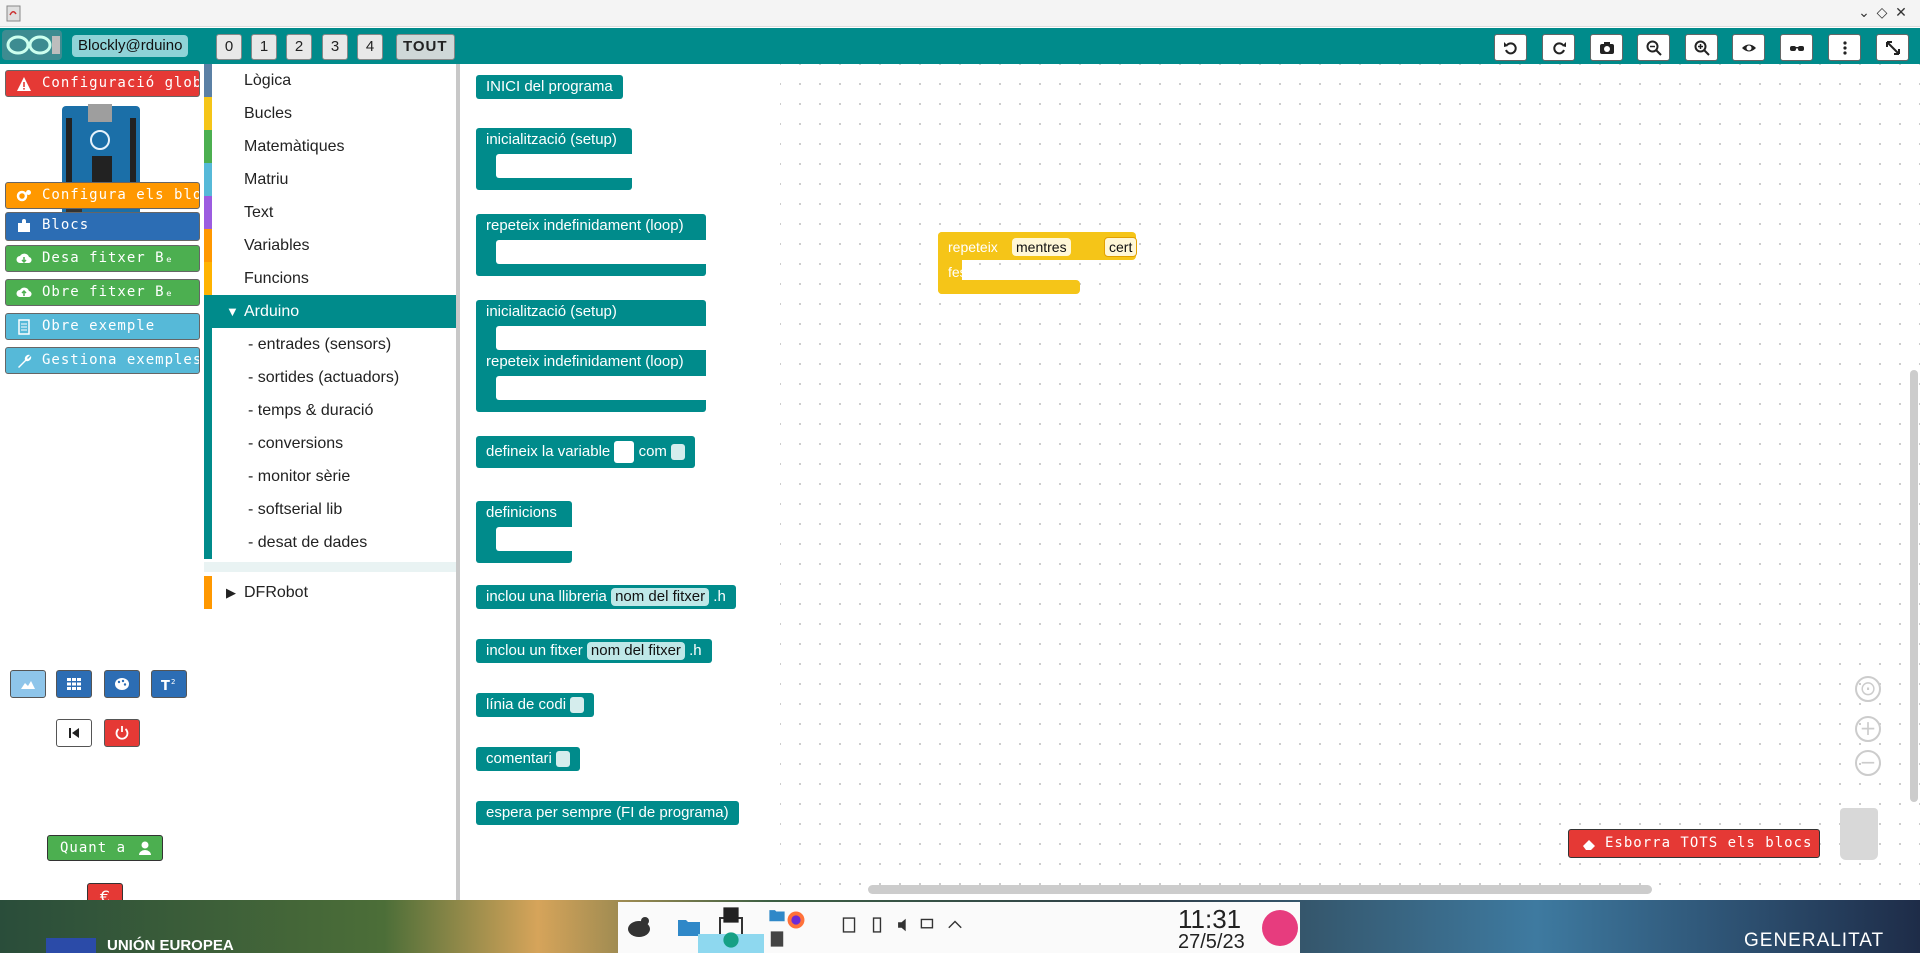  I want to click on block-comentari: comentari, so click(528, 759).